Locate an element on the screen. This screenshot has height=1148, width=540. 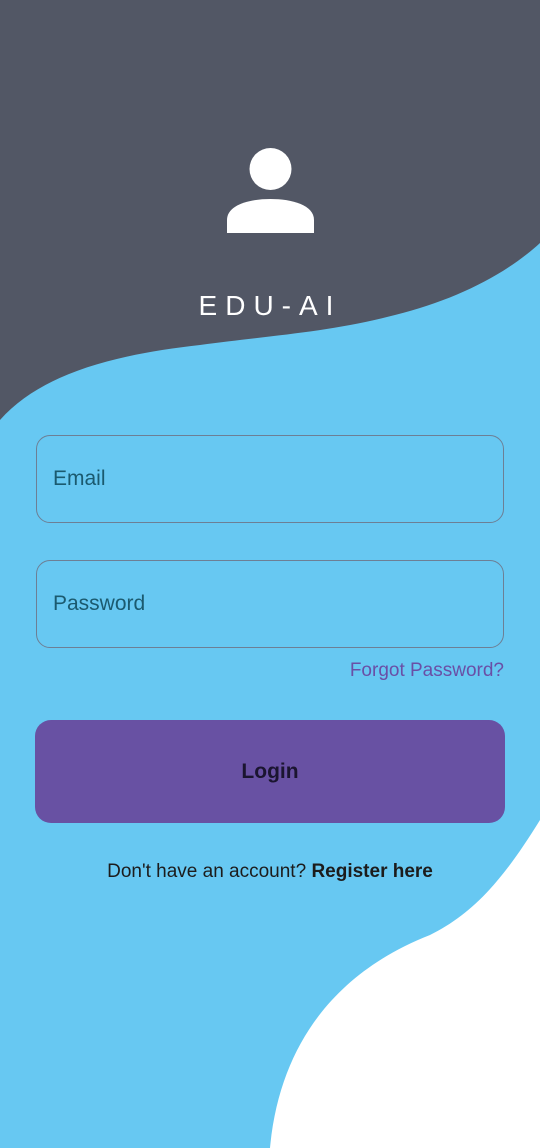
password-field-container is located at coordinates (270, 604).